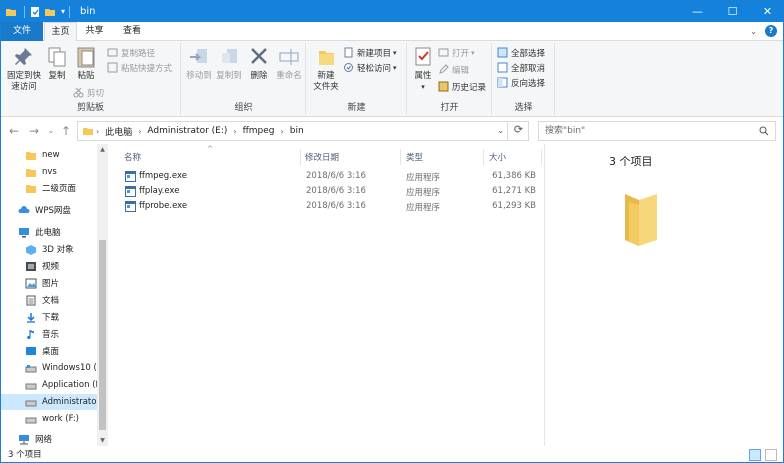  Describe the element at coordinates (49, 249) in the screenshot. I see `nav-item-3d-objects: 3D 对象` at that location.